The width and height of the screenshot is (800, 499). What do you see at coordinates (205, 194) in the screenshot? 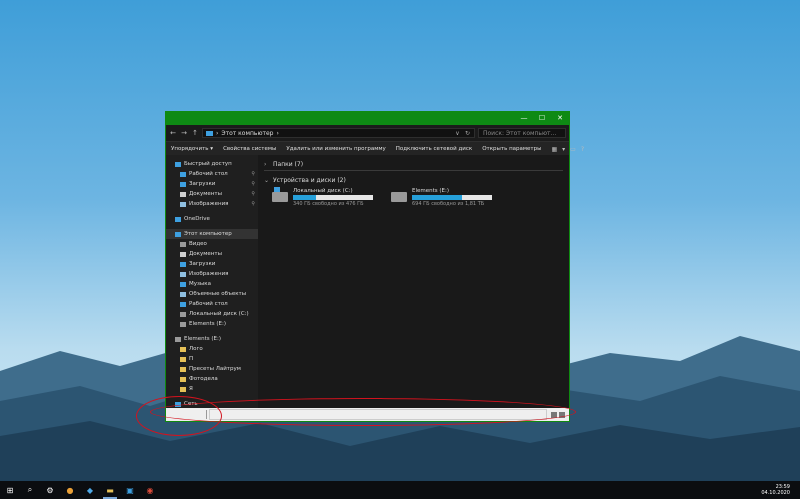
I see `sidebar-item-label: Документы` at bounding box center [205, 194].